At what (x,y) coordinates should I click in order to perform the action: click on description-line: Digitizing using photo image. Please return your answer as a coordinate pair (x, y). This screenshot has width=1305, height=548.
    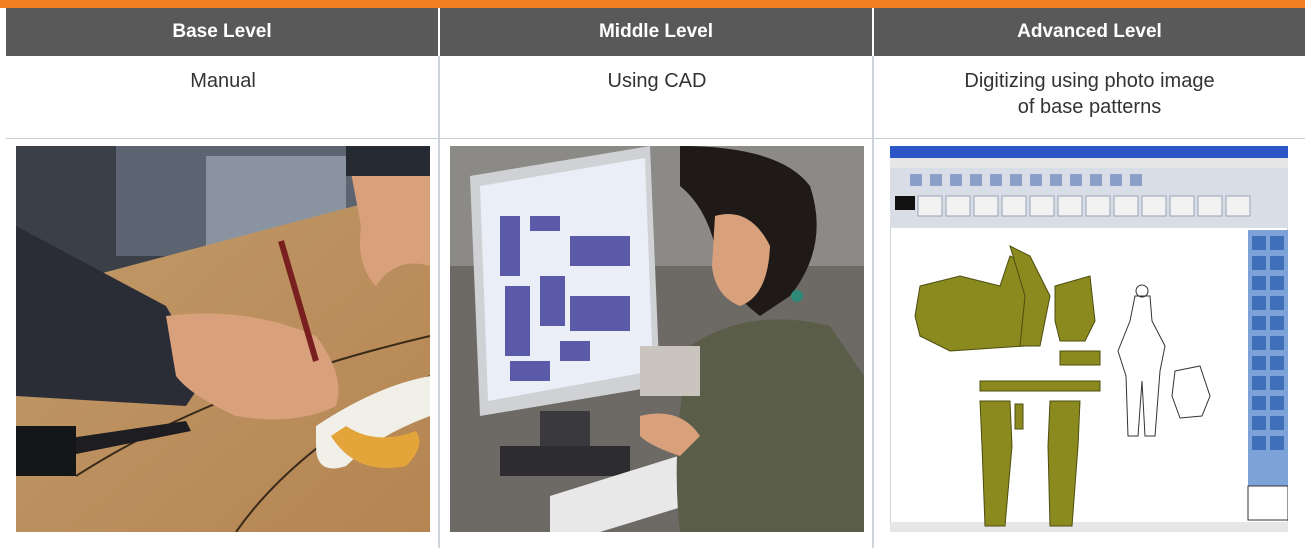
    Looking at the image, I should click on (1089, 81).